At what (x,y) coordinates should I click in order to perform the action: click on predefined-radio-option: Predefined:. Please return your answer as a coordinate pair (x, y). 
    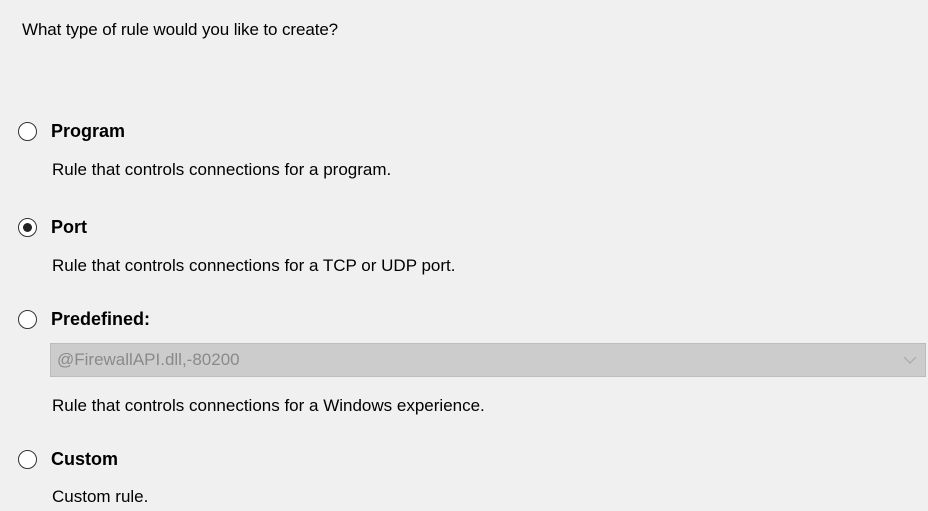
    Looking at the image, I should click on (84, 319).